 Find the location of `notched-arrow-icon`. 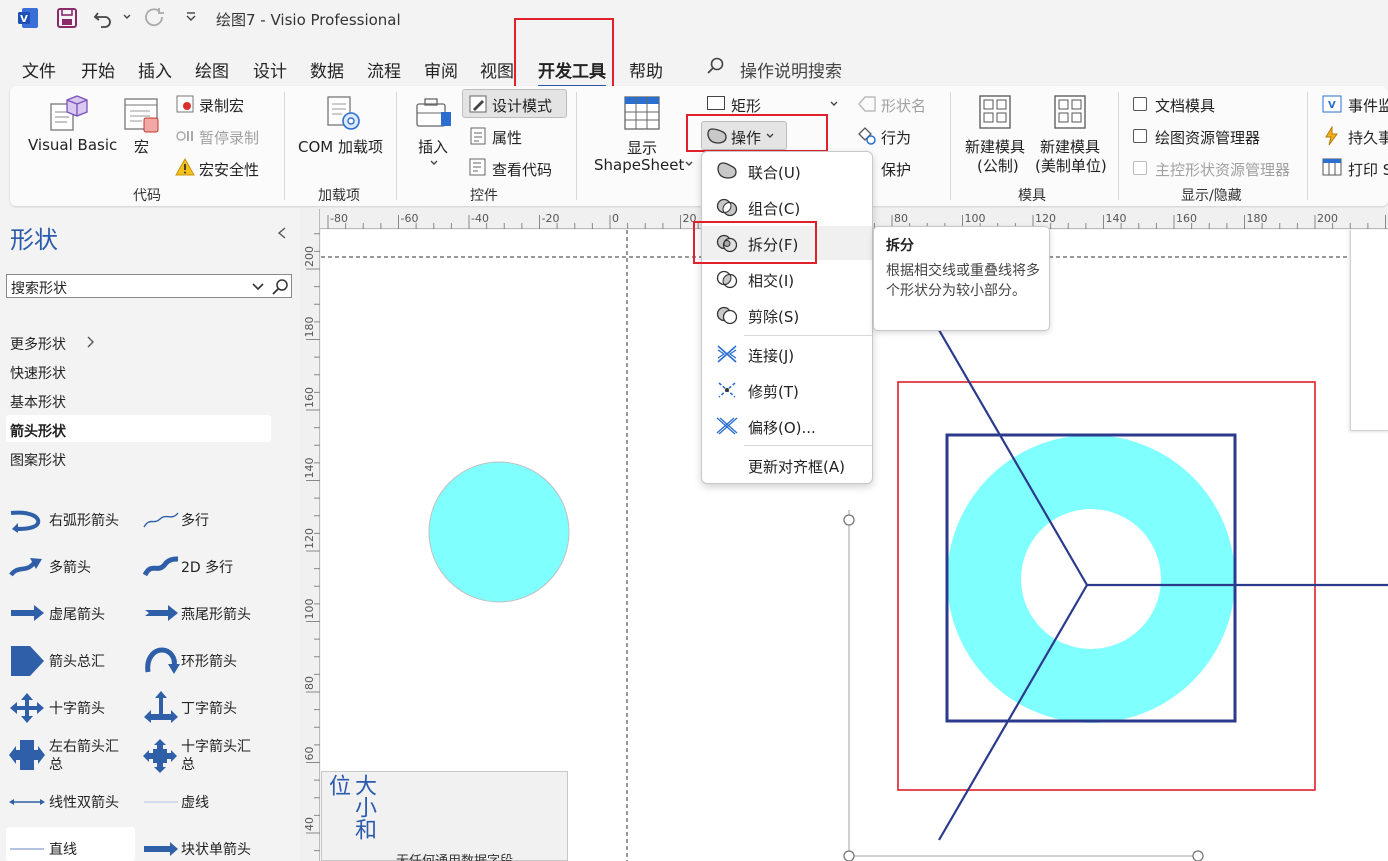

notched-arrow-icon is located at coordinates (27, 613).